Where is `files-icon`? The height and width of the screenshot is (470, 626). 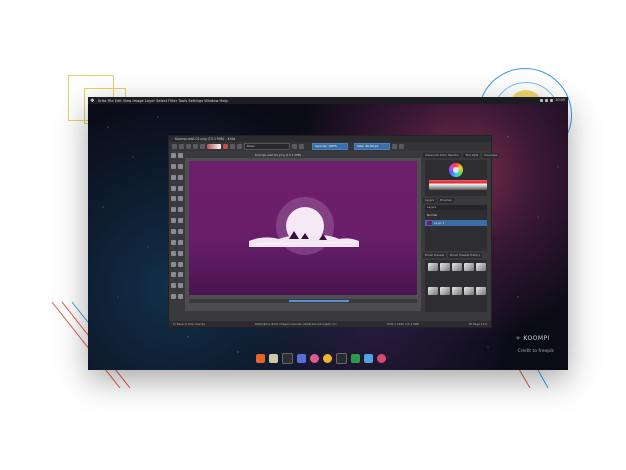
files-icon is located at coordinates (273, 358).